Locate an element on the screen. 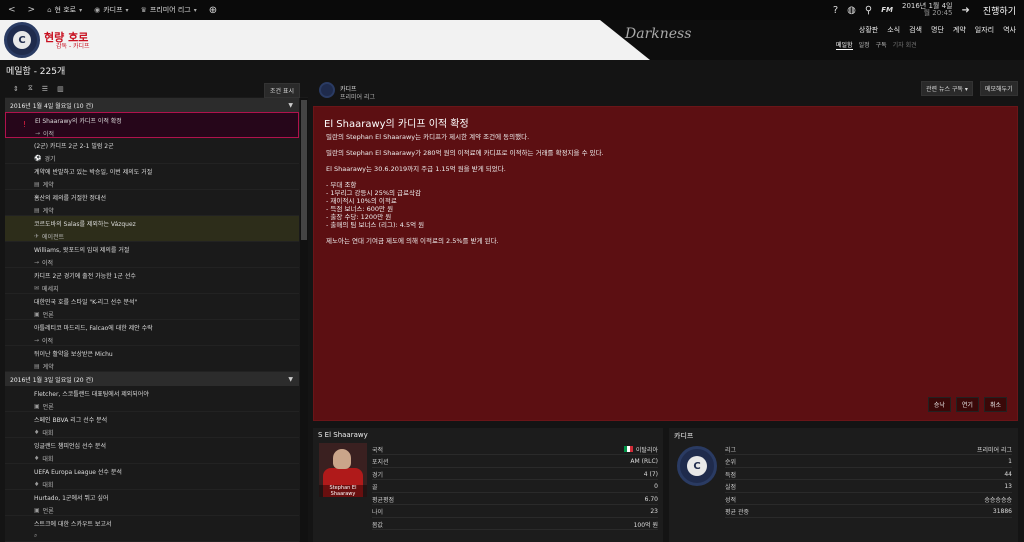 This screenshot has width=1024, height=542. player-photo: Stephan El Shaarawy is located at coordinates (343, 470).